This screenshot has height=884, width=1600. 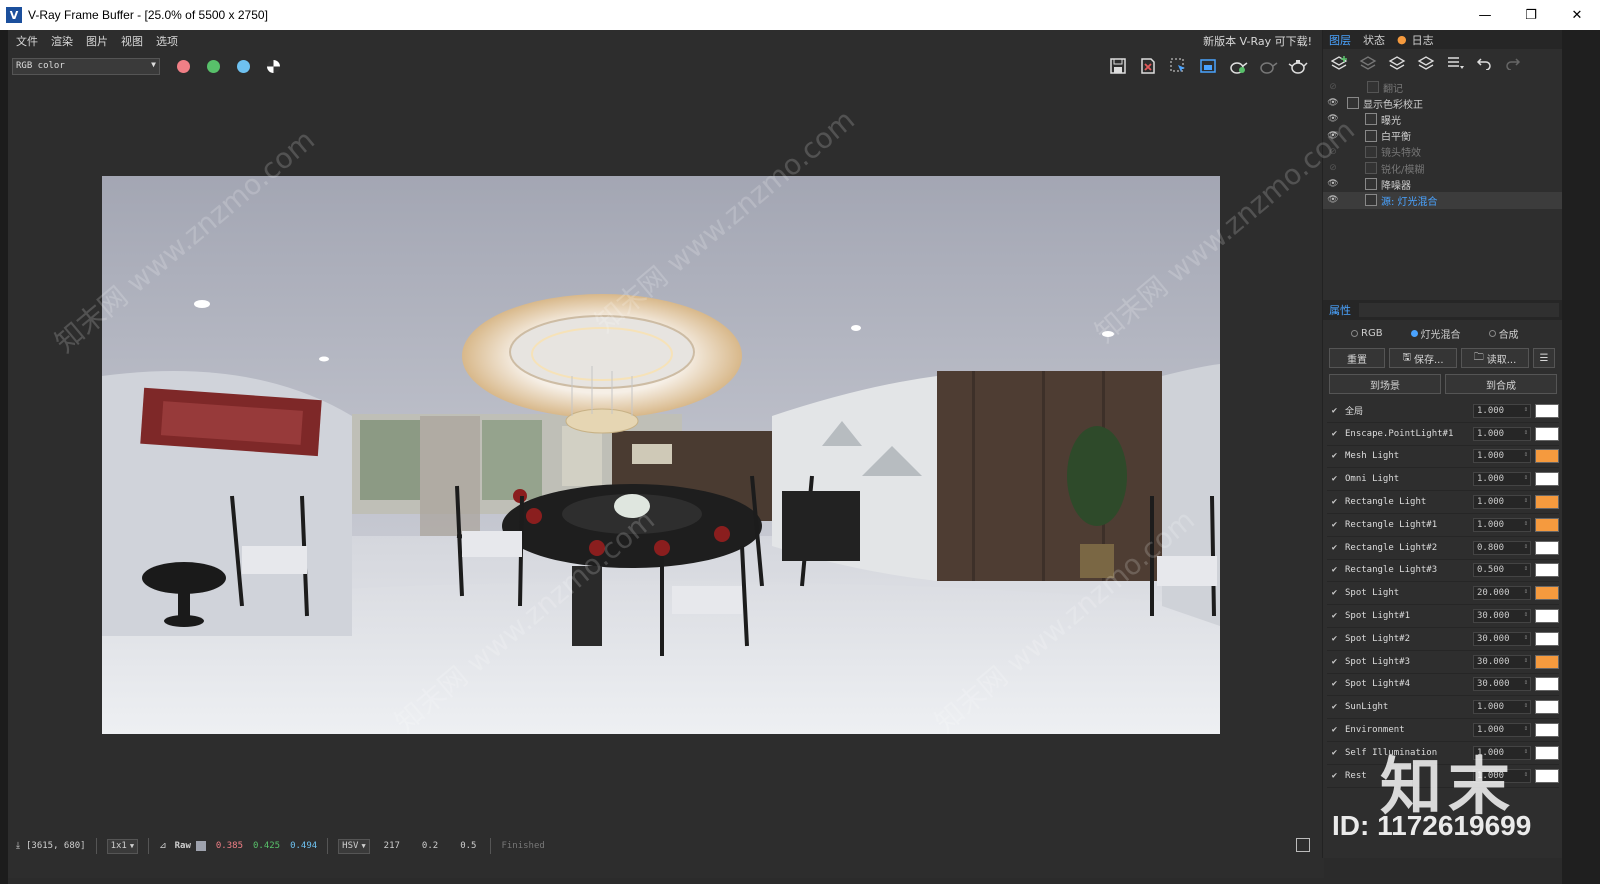 What do you see at coordinates (86, 66) in the screenshot?
I see `channel-select: RGB color ▼` at bounding box center [86, 66].